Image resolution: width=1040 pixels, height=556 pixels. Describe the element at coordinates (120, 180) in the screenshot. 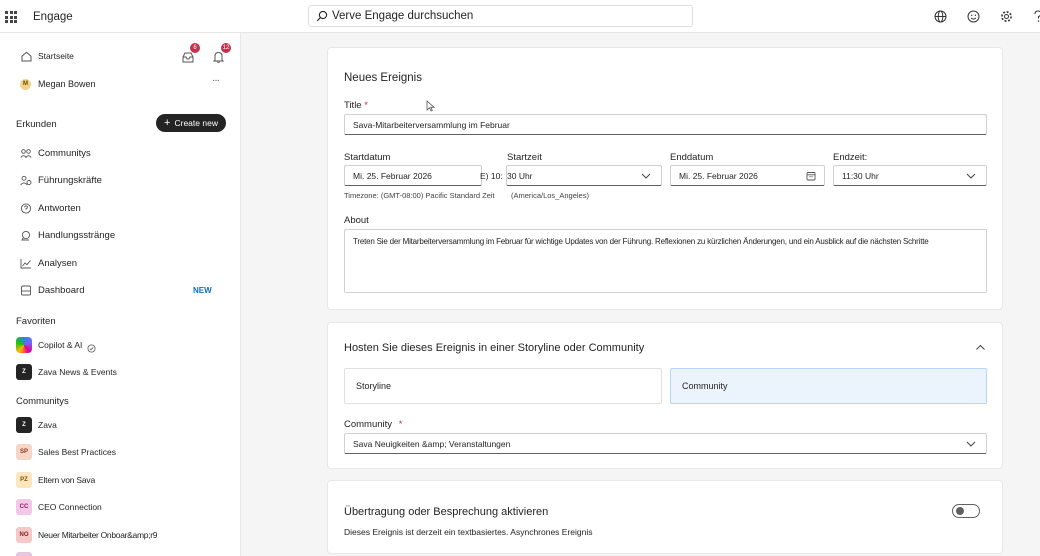

I see `sidebar-item-leaders: Führungskräfte` at that location.